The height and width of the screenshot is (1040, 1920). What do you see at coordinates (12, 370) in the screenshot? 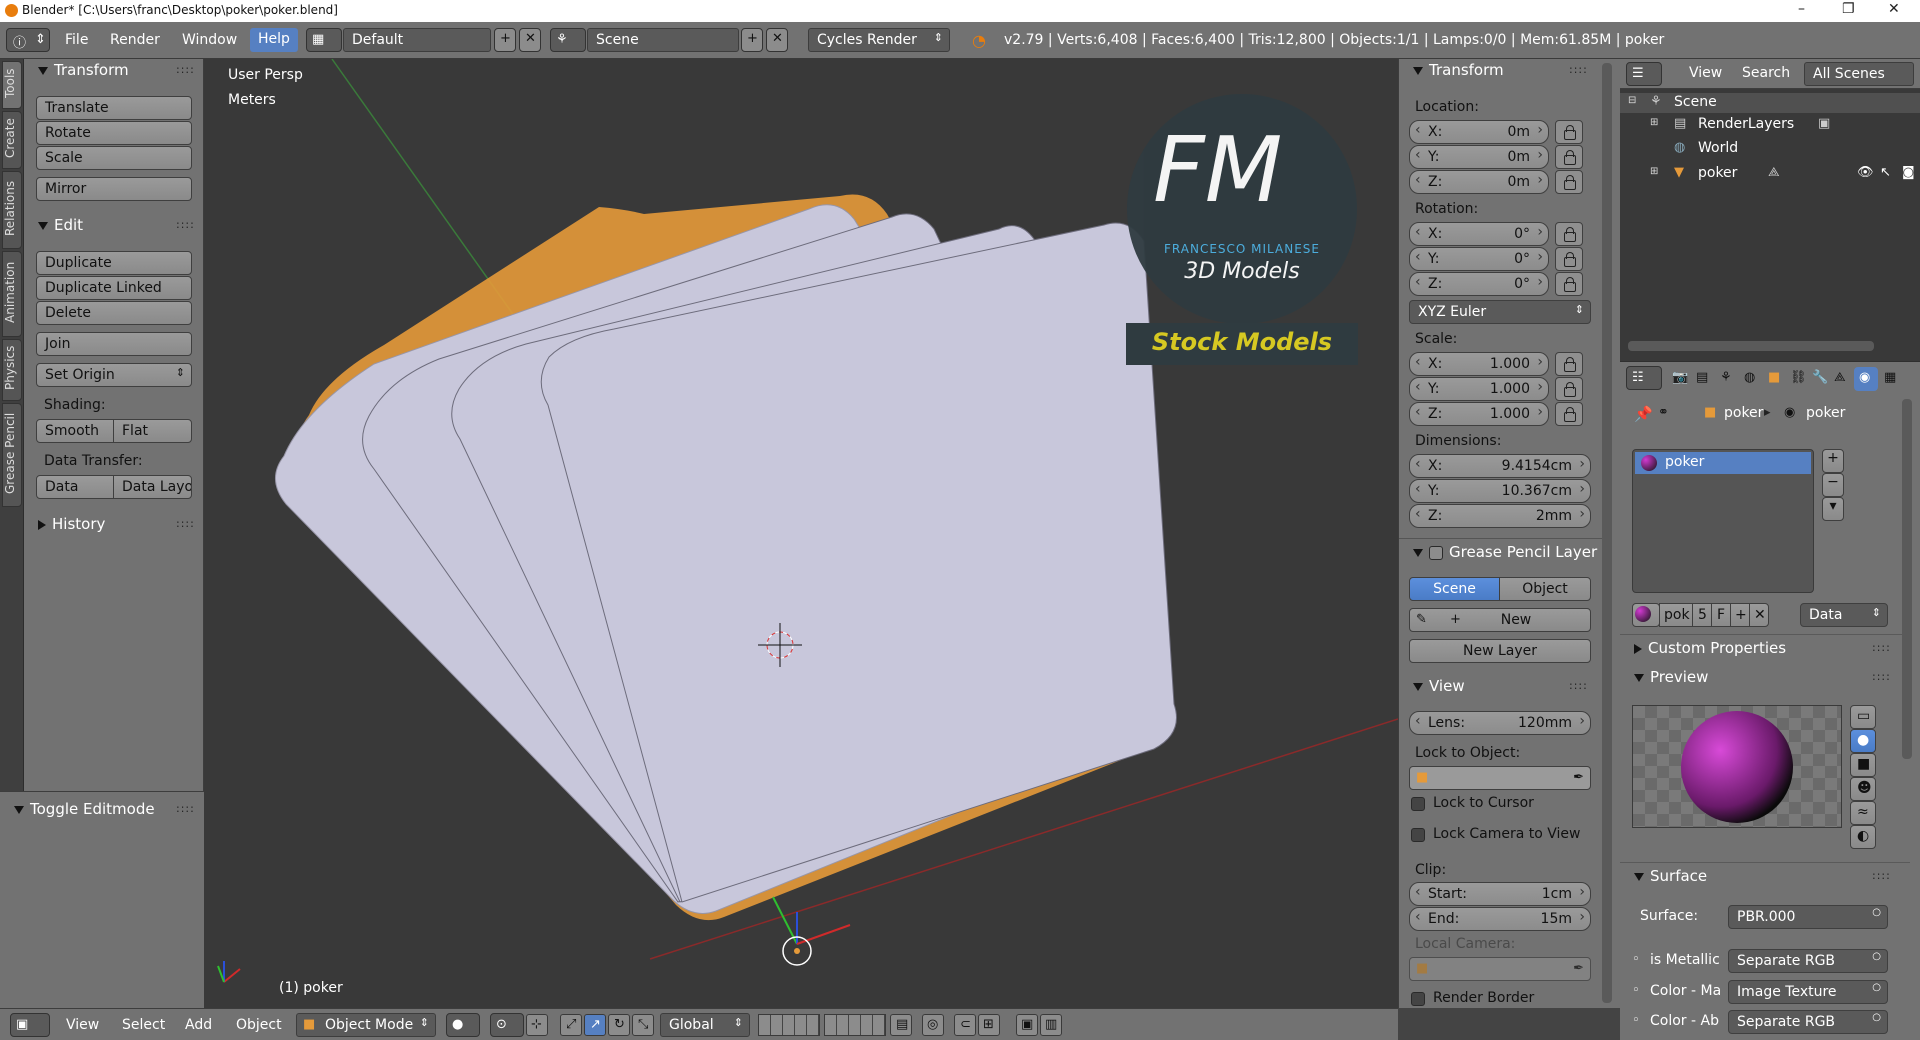
I see `tab-physics: Physics` at bounding box center [12, 370].